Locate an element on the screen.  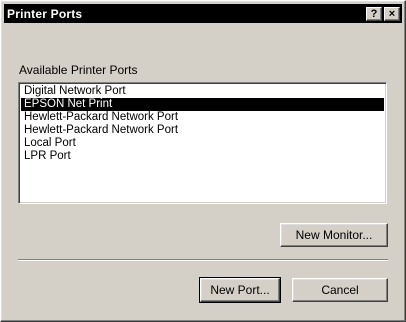
port-item-local: Local Port is located at coordinates (202, 143).